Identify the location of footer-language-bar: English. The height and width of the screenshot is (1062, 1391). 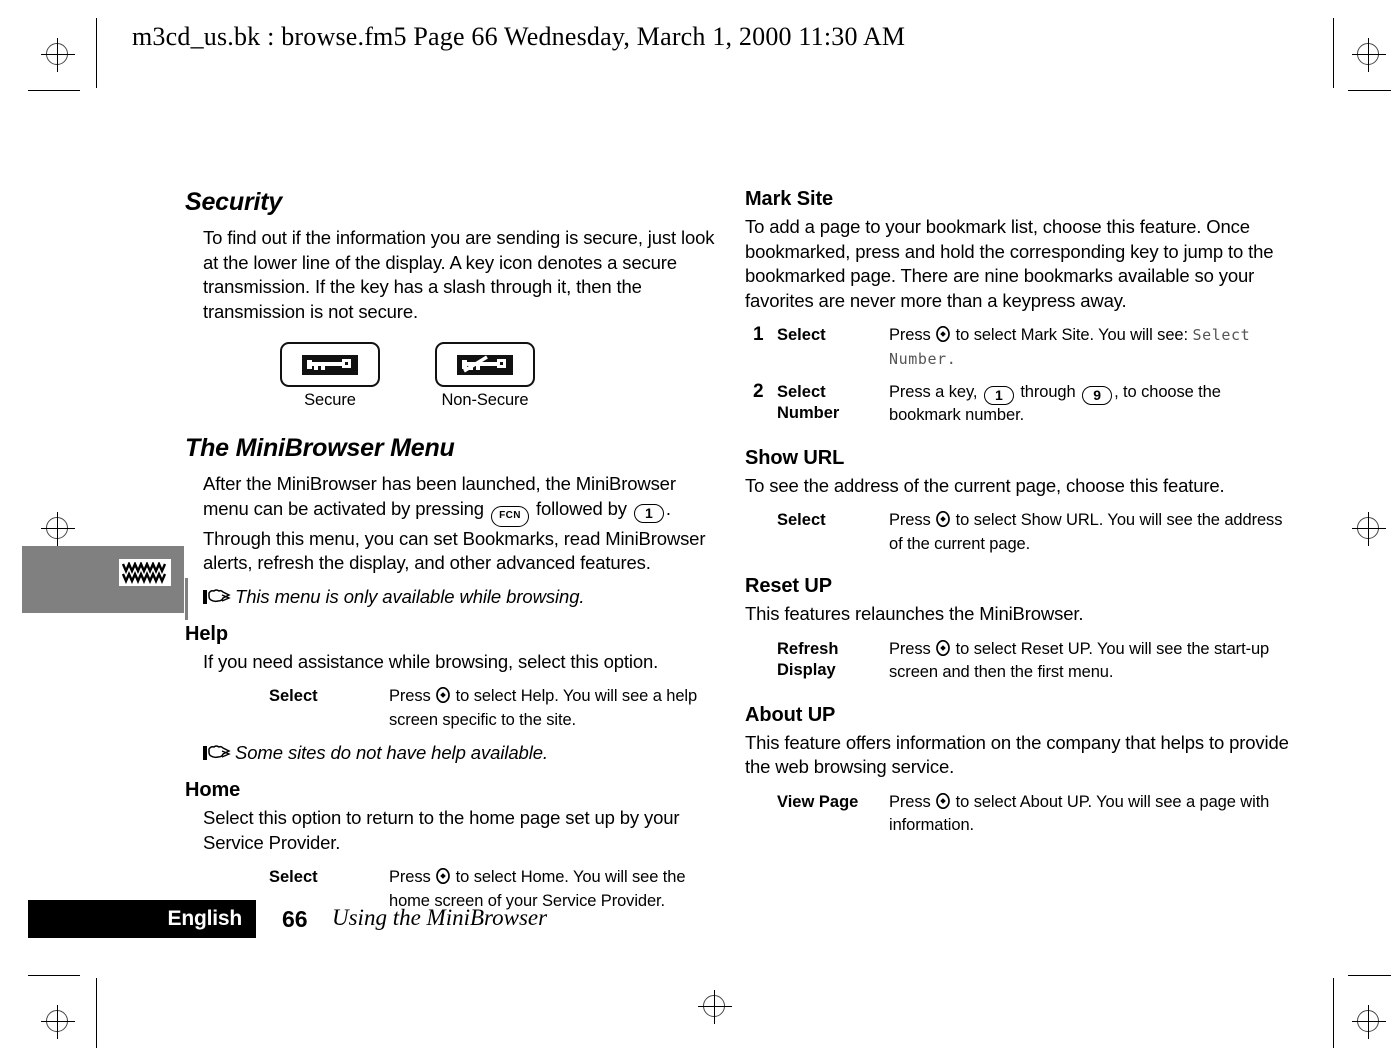
(142, 919).